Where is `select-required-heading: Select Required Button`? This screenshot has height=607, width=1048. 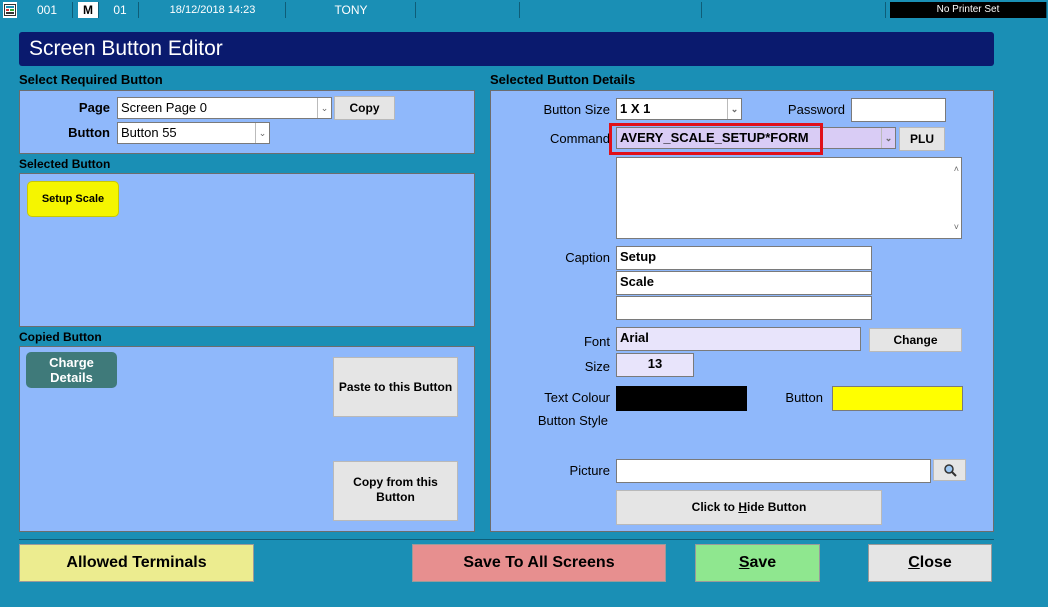
select-required-heading: Select Required Button is located at coordinates (91, 79).